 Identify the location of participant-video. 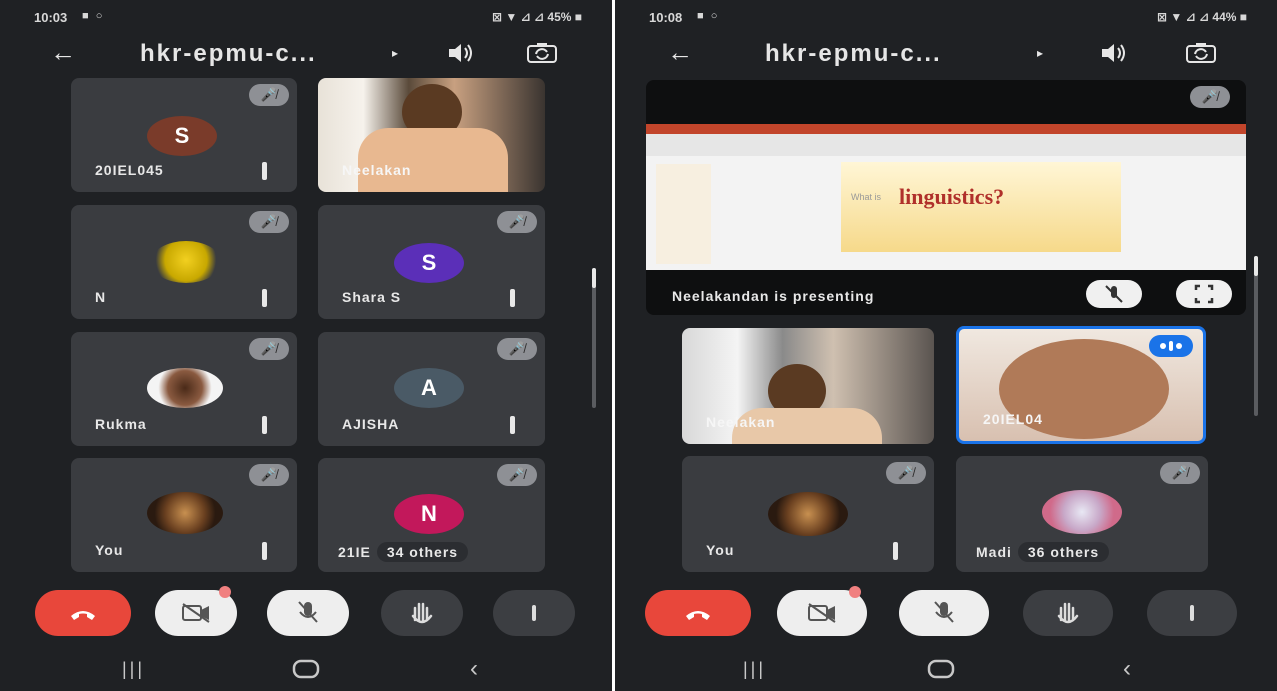
(433, 160).